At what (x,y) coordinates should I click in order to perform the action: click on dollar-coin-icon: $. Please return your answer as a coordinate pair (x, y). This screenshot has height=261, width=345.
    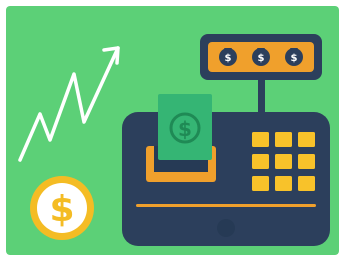
    Looking at the image, I should click on (62, 208).